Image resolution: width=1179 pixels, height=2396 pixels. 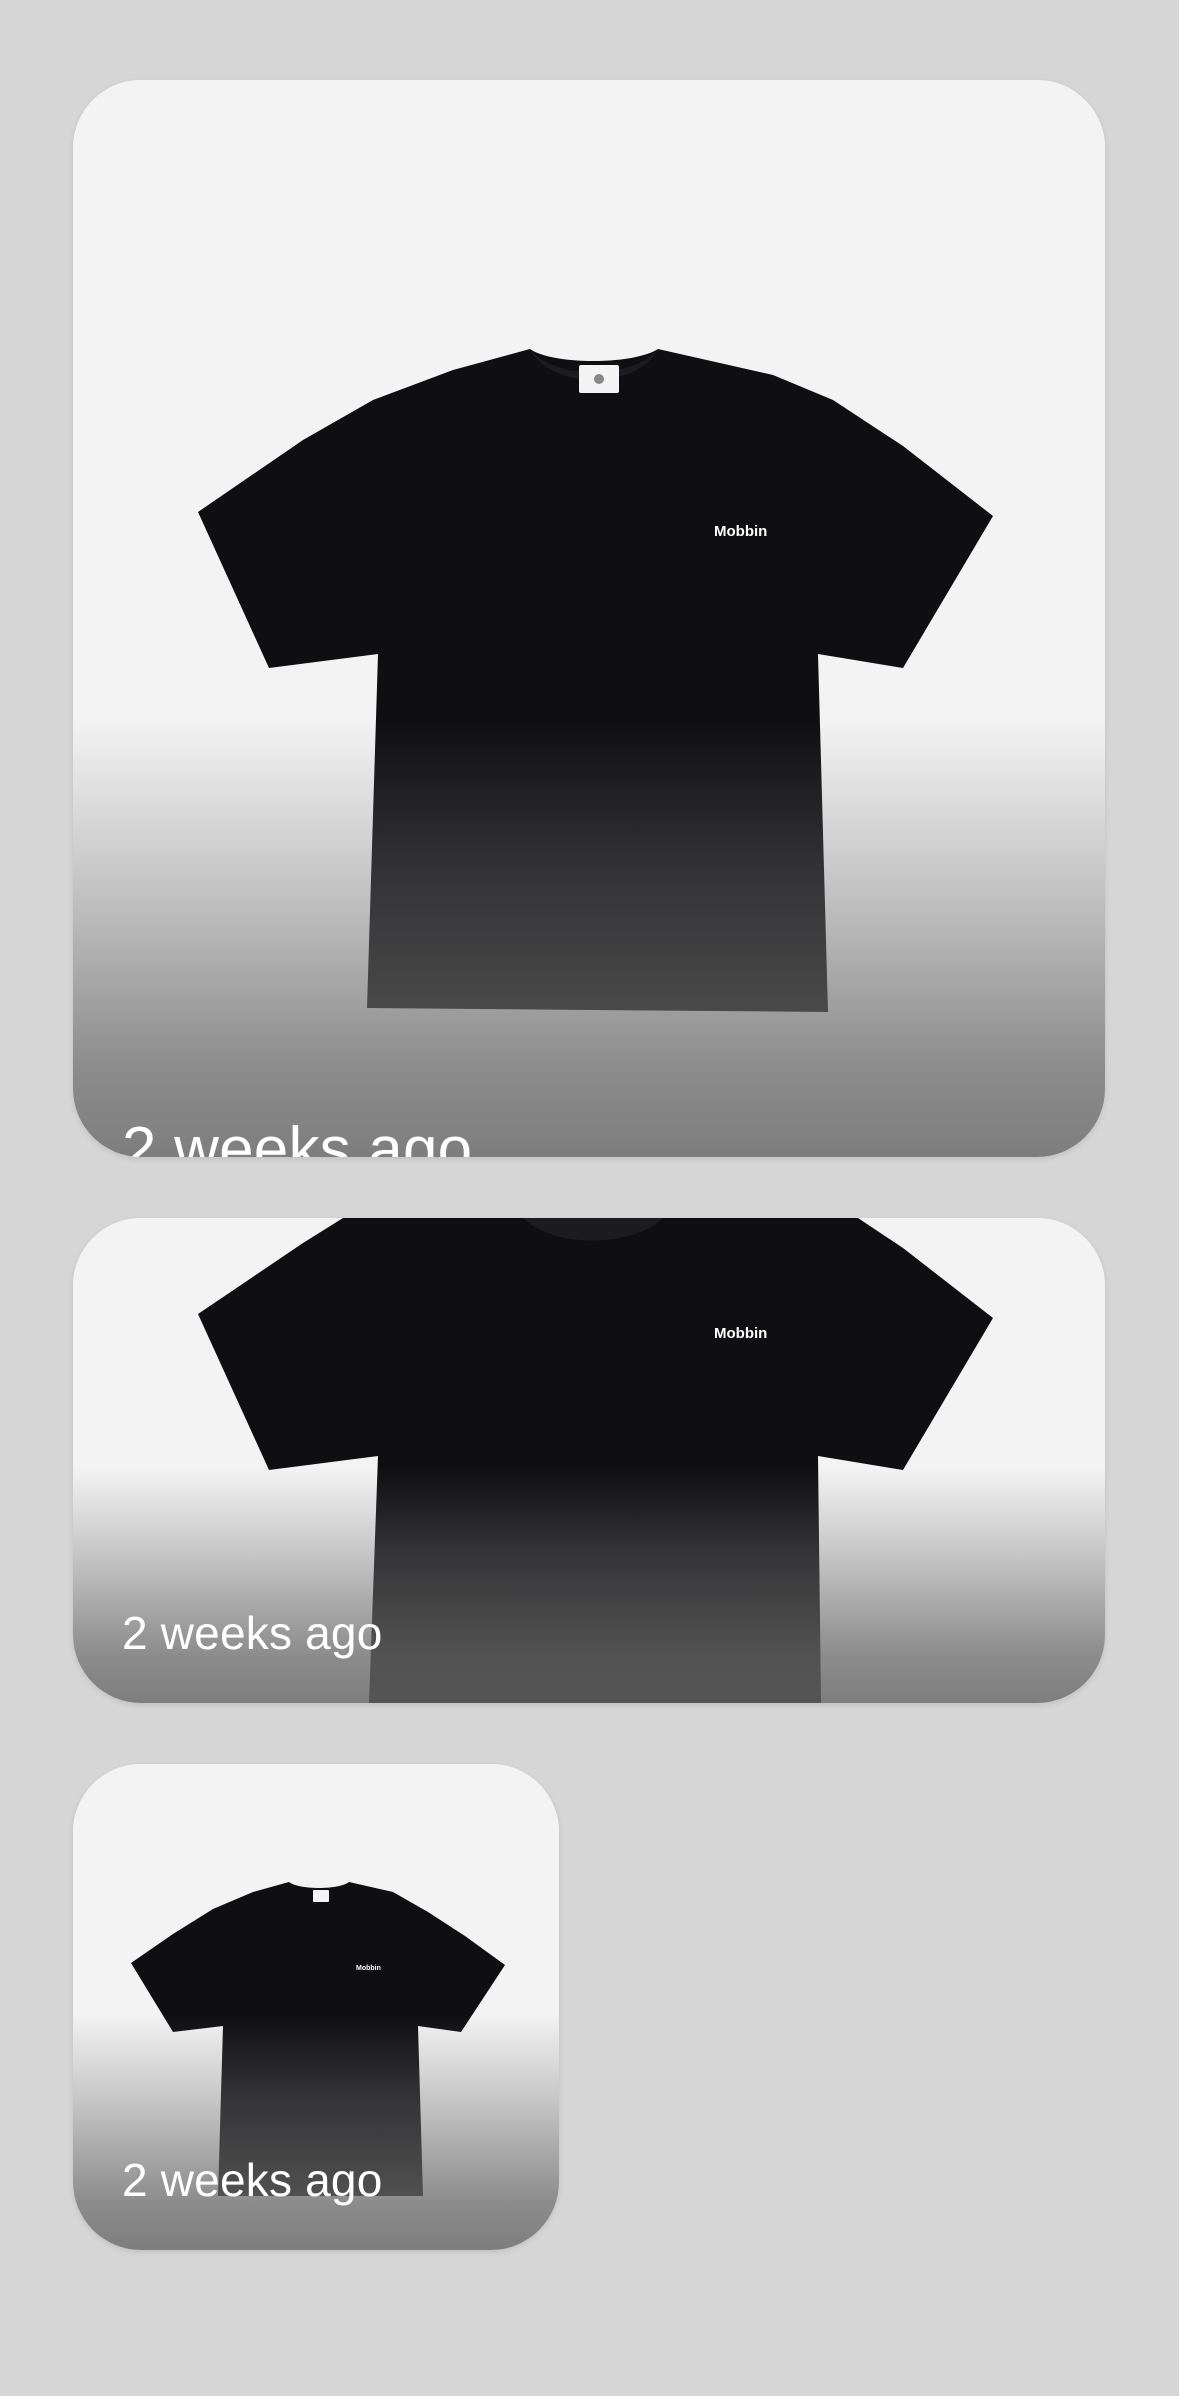 I want to click on neck-label, so click(x=321, y=1896).